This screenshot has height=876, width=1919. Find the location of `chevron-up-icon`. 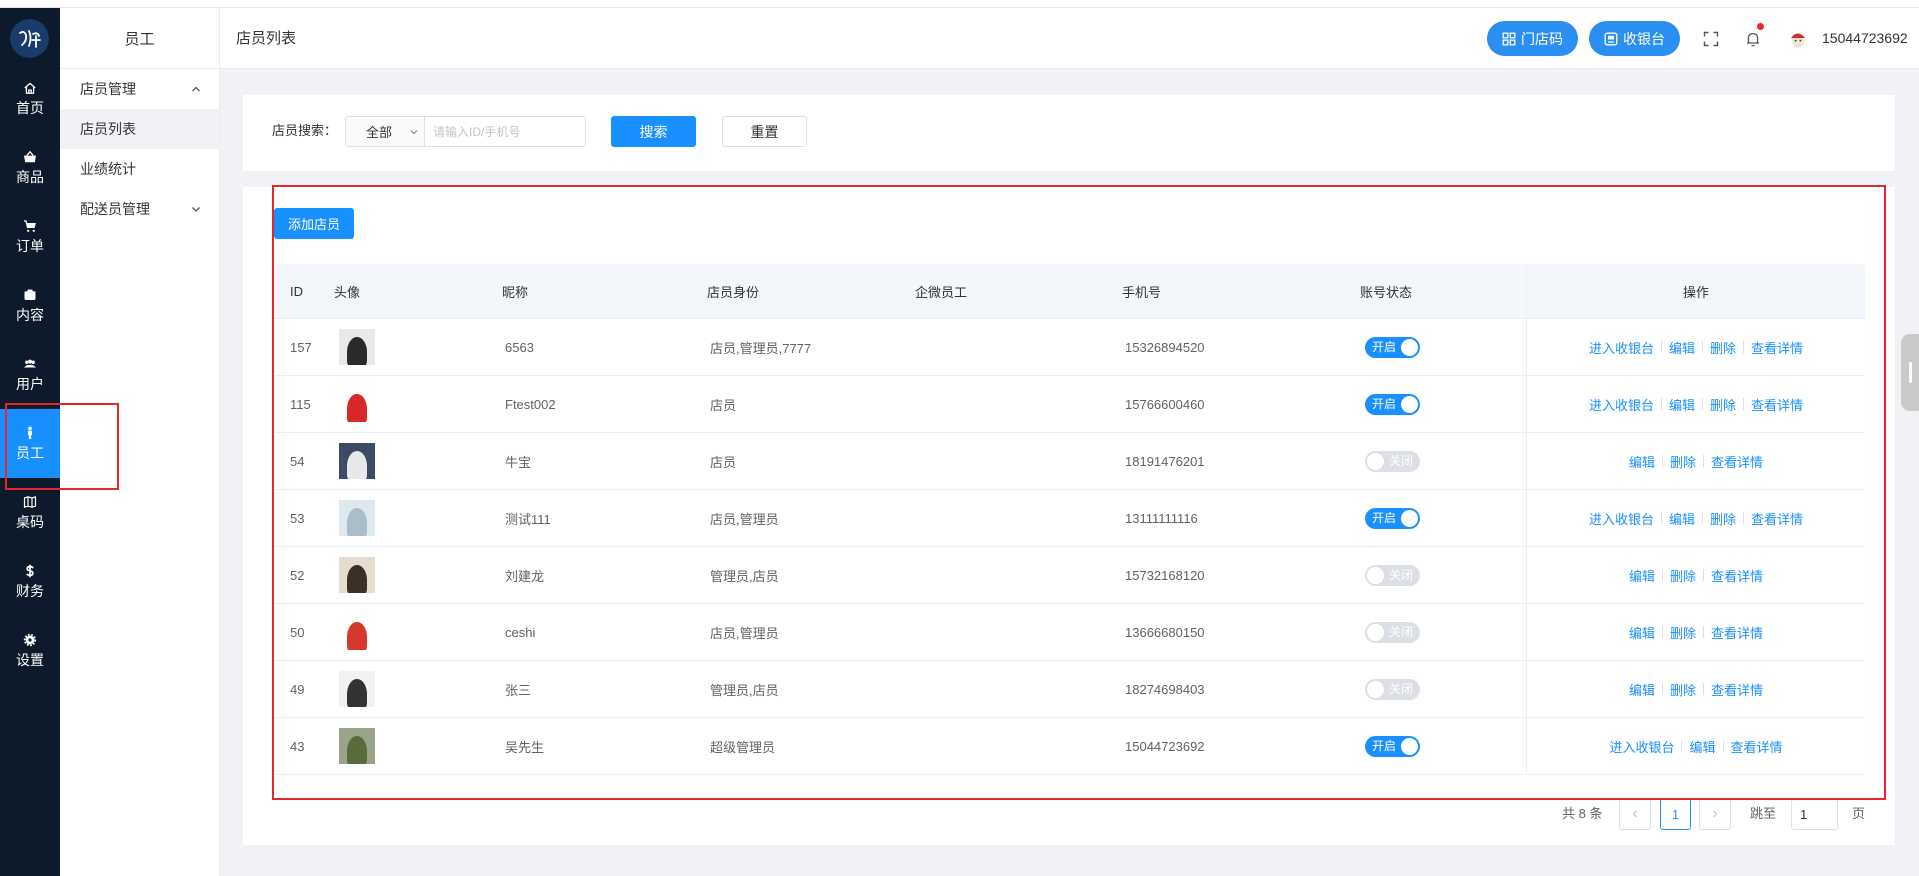

chevron-up-icon is located at coordinates (196, 89).